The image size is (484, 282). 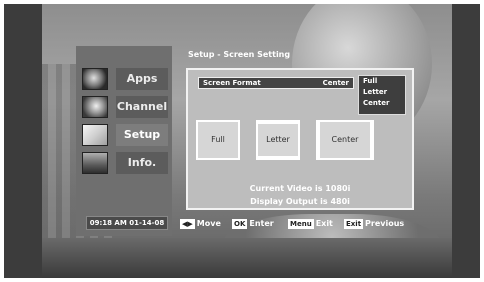 I want to click on nav-item-apps: Apps, so click(x=125, y=79).